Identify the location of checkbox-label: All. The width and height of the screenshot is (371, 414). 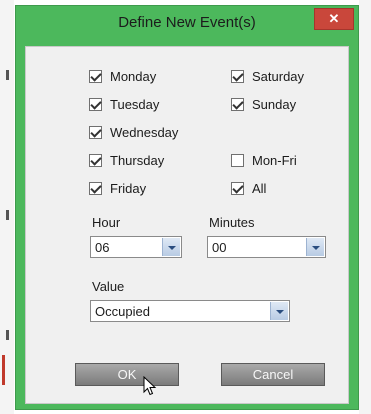
(259, 188).